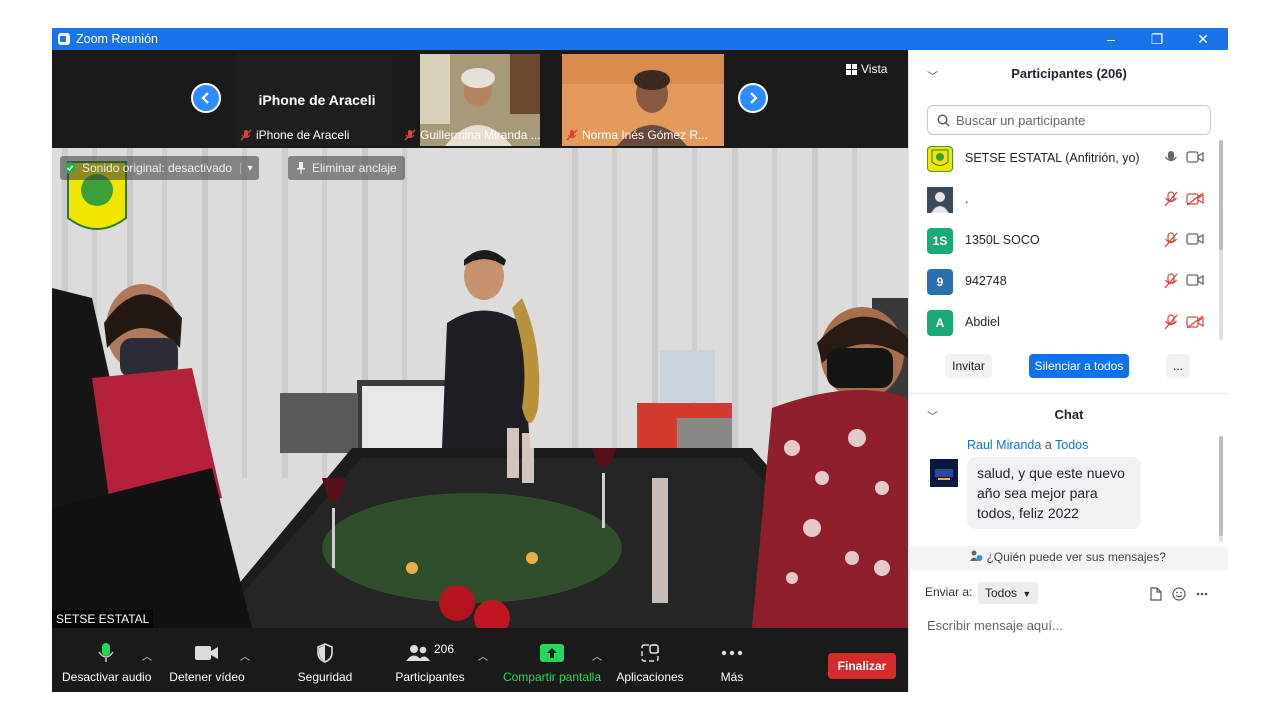 The height and width of the screenshot is (720, 1280). Describe the element at coordinates (866, 69) in the screenshot. I see `view-button: Vista` at that location.